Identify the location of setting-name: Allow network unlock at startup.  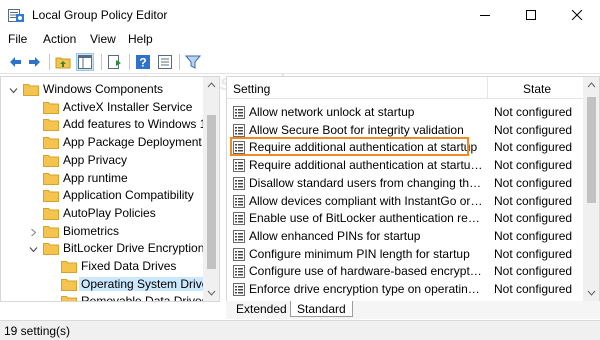
(332, 112).